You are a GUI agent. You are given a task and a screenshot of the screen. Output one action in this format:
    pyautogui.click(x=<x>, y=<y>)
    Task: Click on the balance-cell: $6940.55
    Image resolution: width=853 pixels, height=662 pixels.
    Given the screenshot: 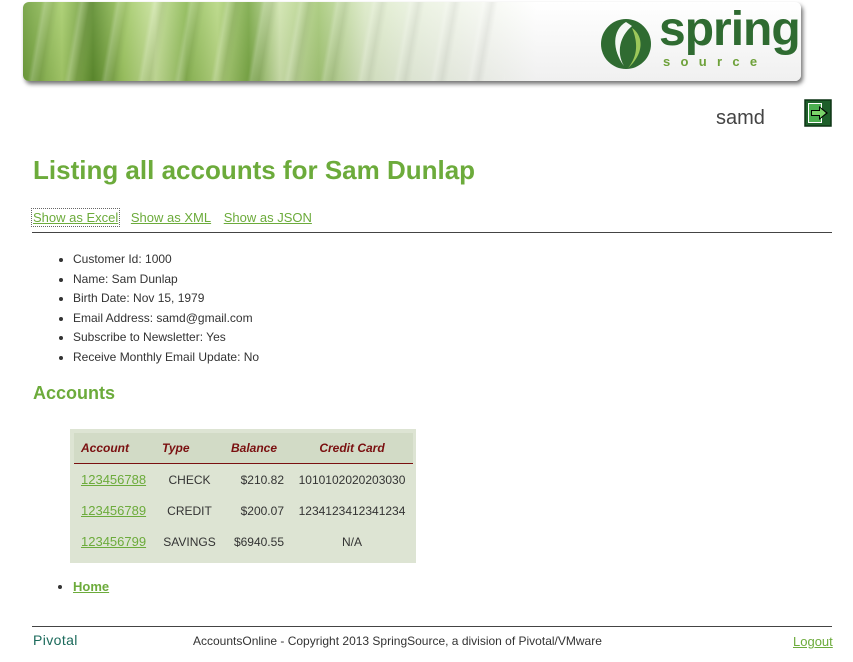 What is the action you would take?
    pyautogui.click(x=258, y=541)
    